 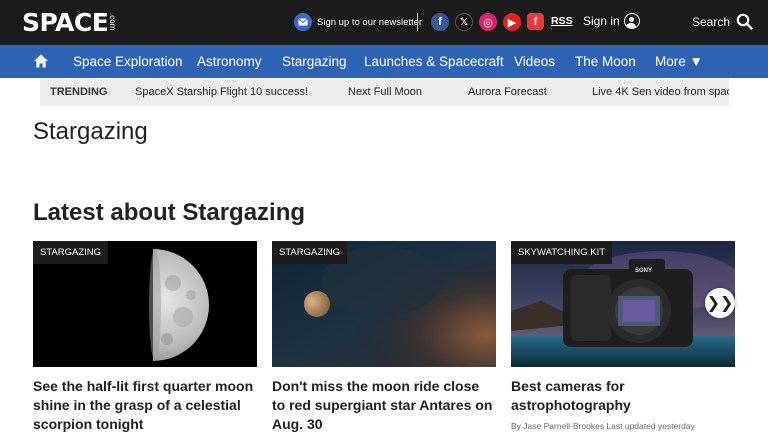 I want to click on trending-label: TRENDING, so click(x=79, y=92).